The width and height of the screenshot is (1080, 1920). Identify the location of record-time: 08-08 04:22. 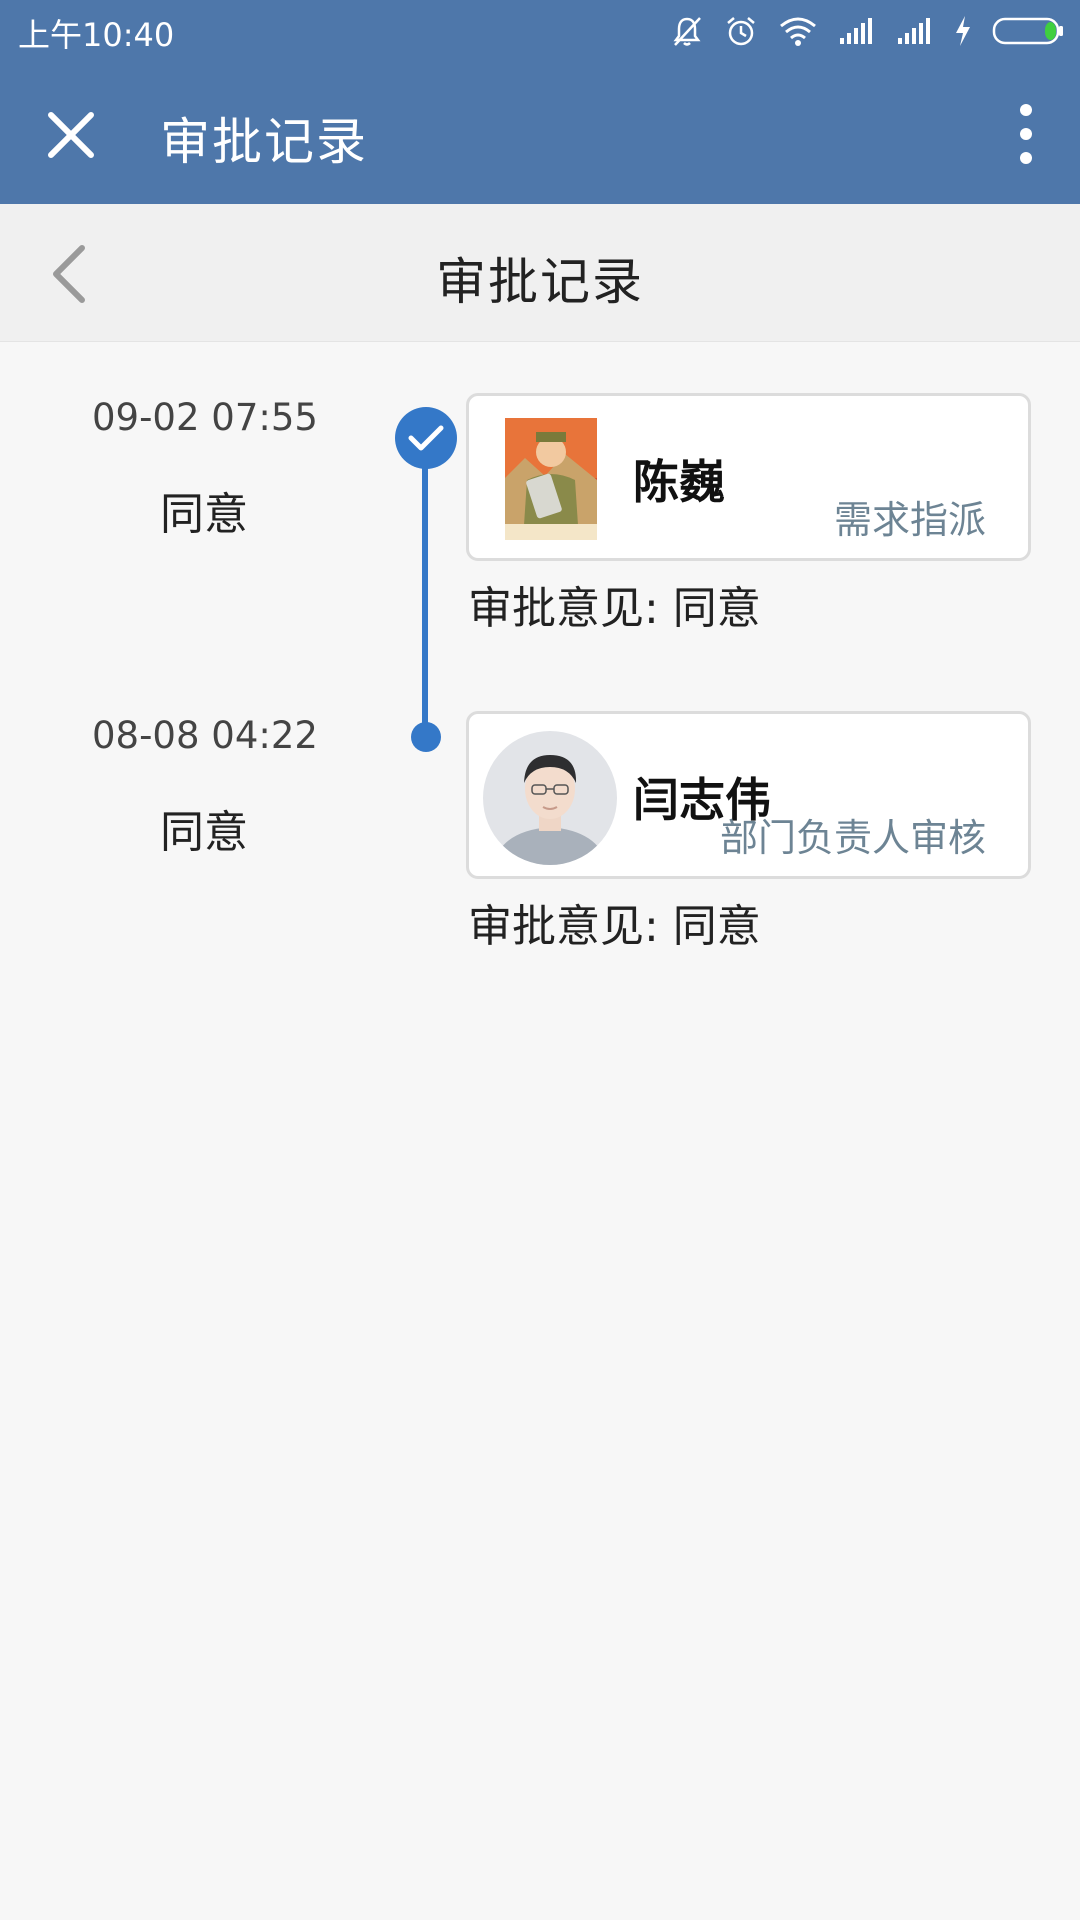
(205, 735).